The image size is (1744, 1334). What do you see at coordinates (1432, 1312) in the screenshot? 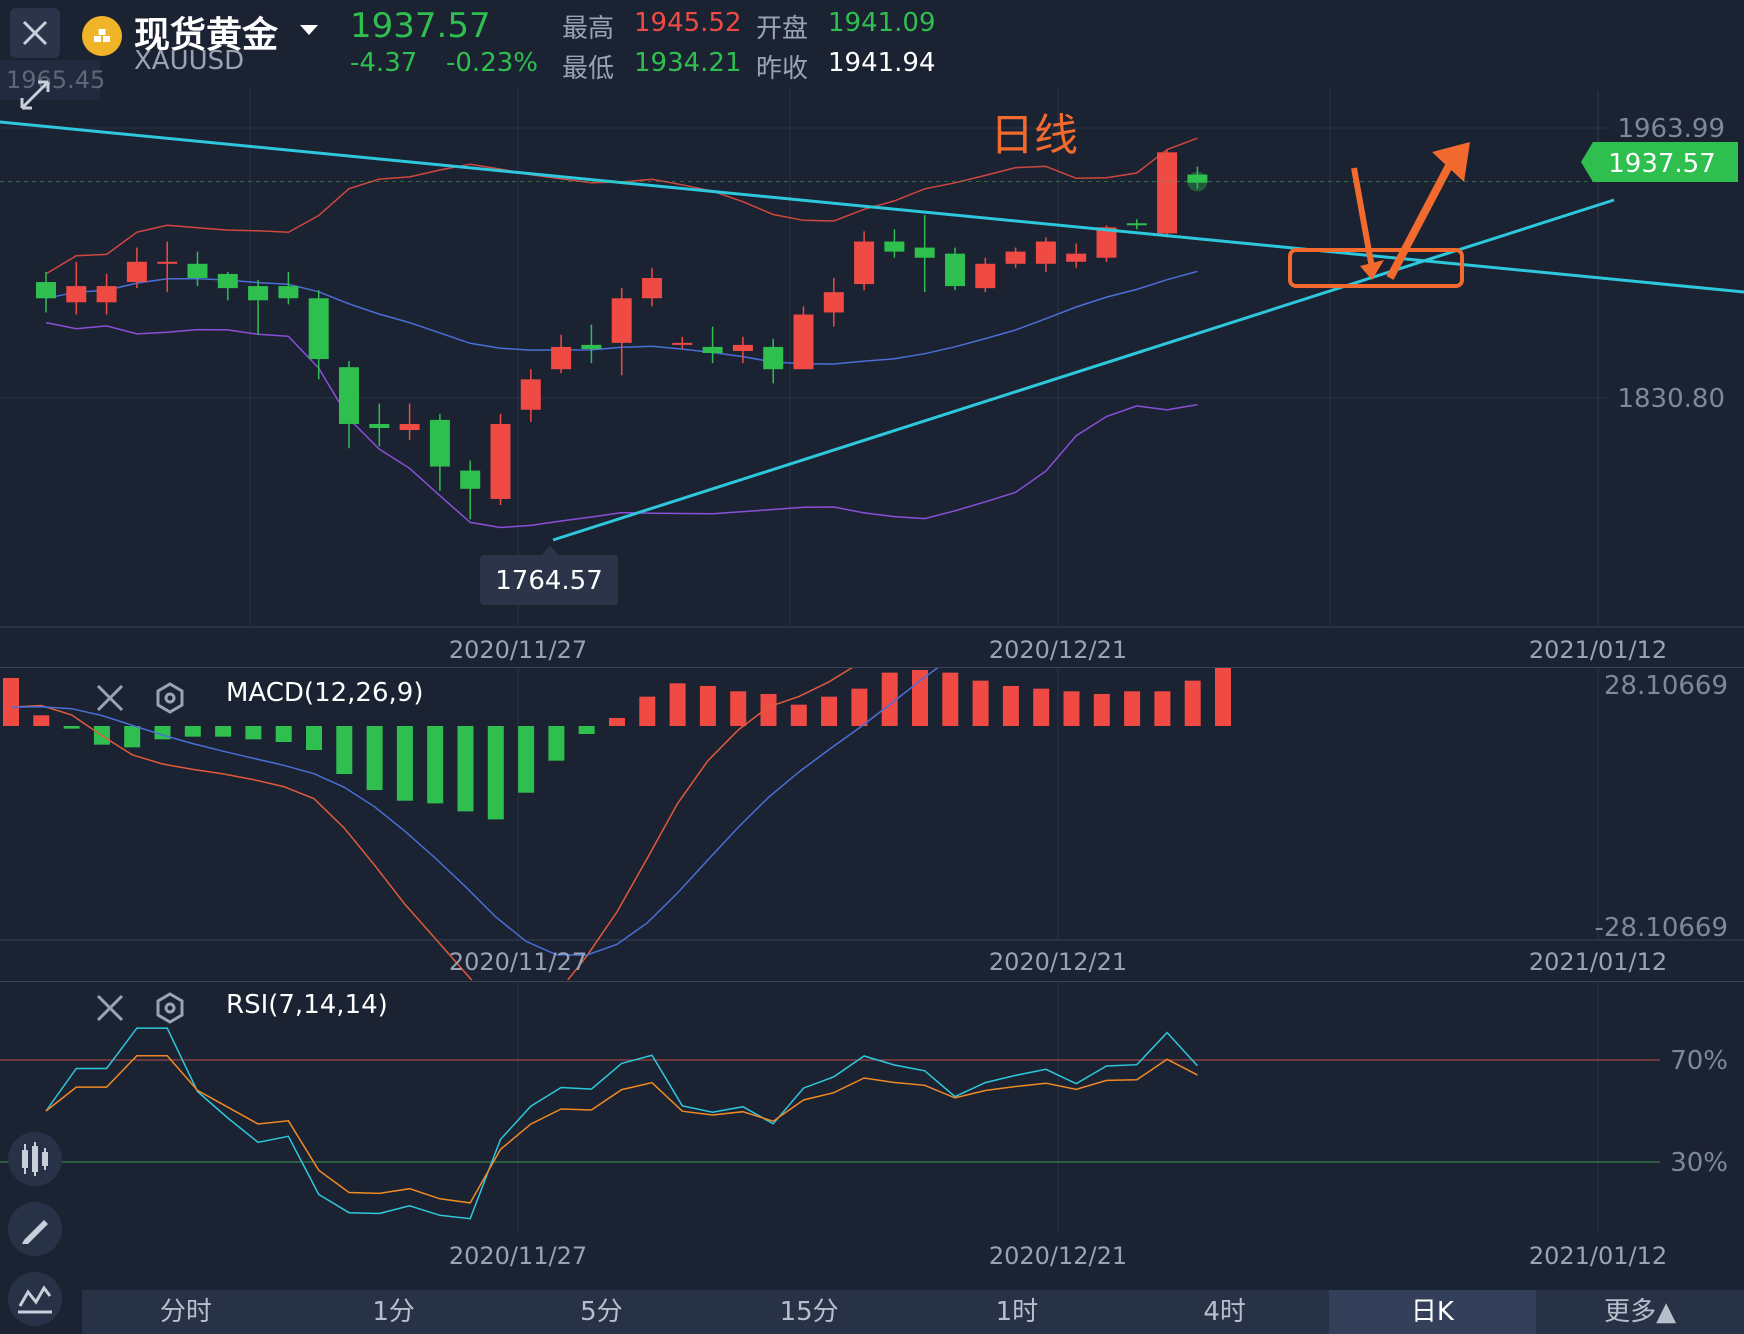
I see `tab-daily: 日K` at bounding box center [1432, 1312].